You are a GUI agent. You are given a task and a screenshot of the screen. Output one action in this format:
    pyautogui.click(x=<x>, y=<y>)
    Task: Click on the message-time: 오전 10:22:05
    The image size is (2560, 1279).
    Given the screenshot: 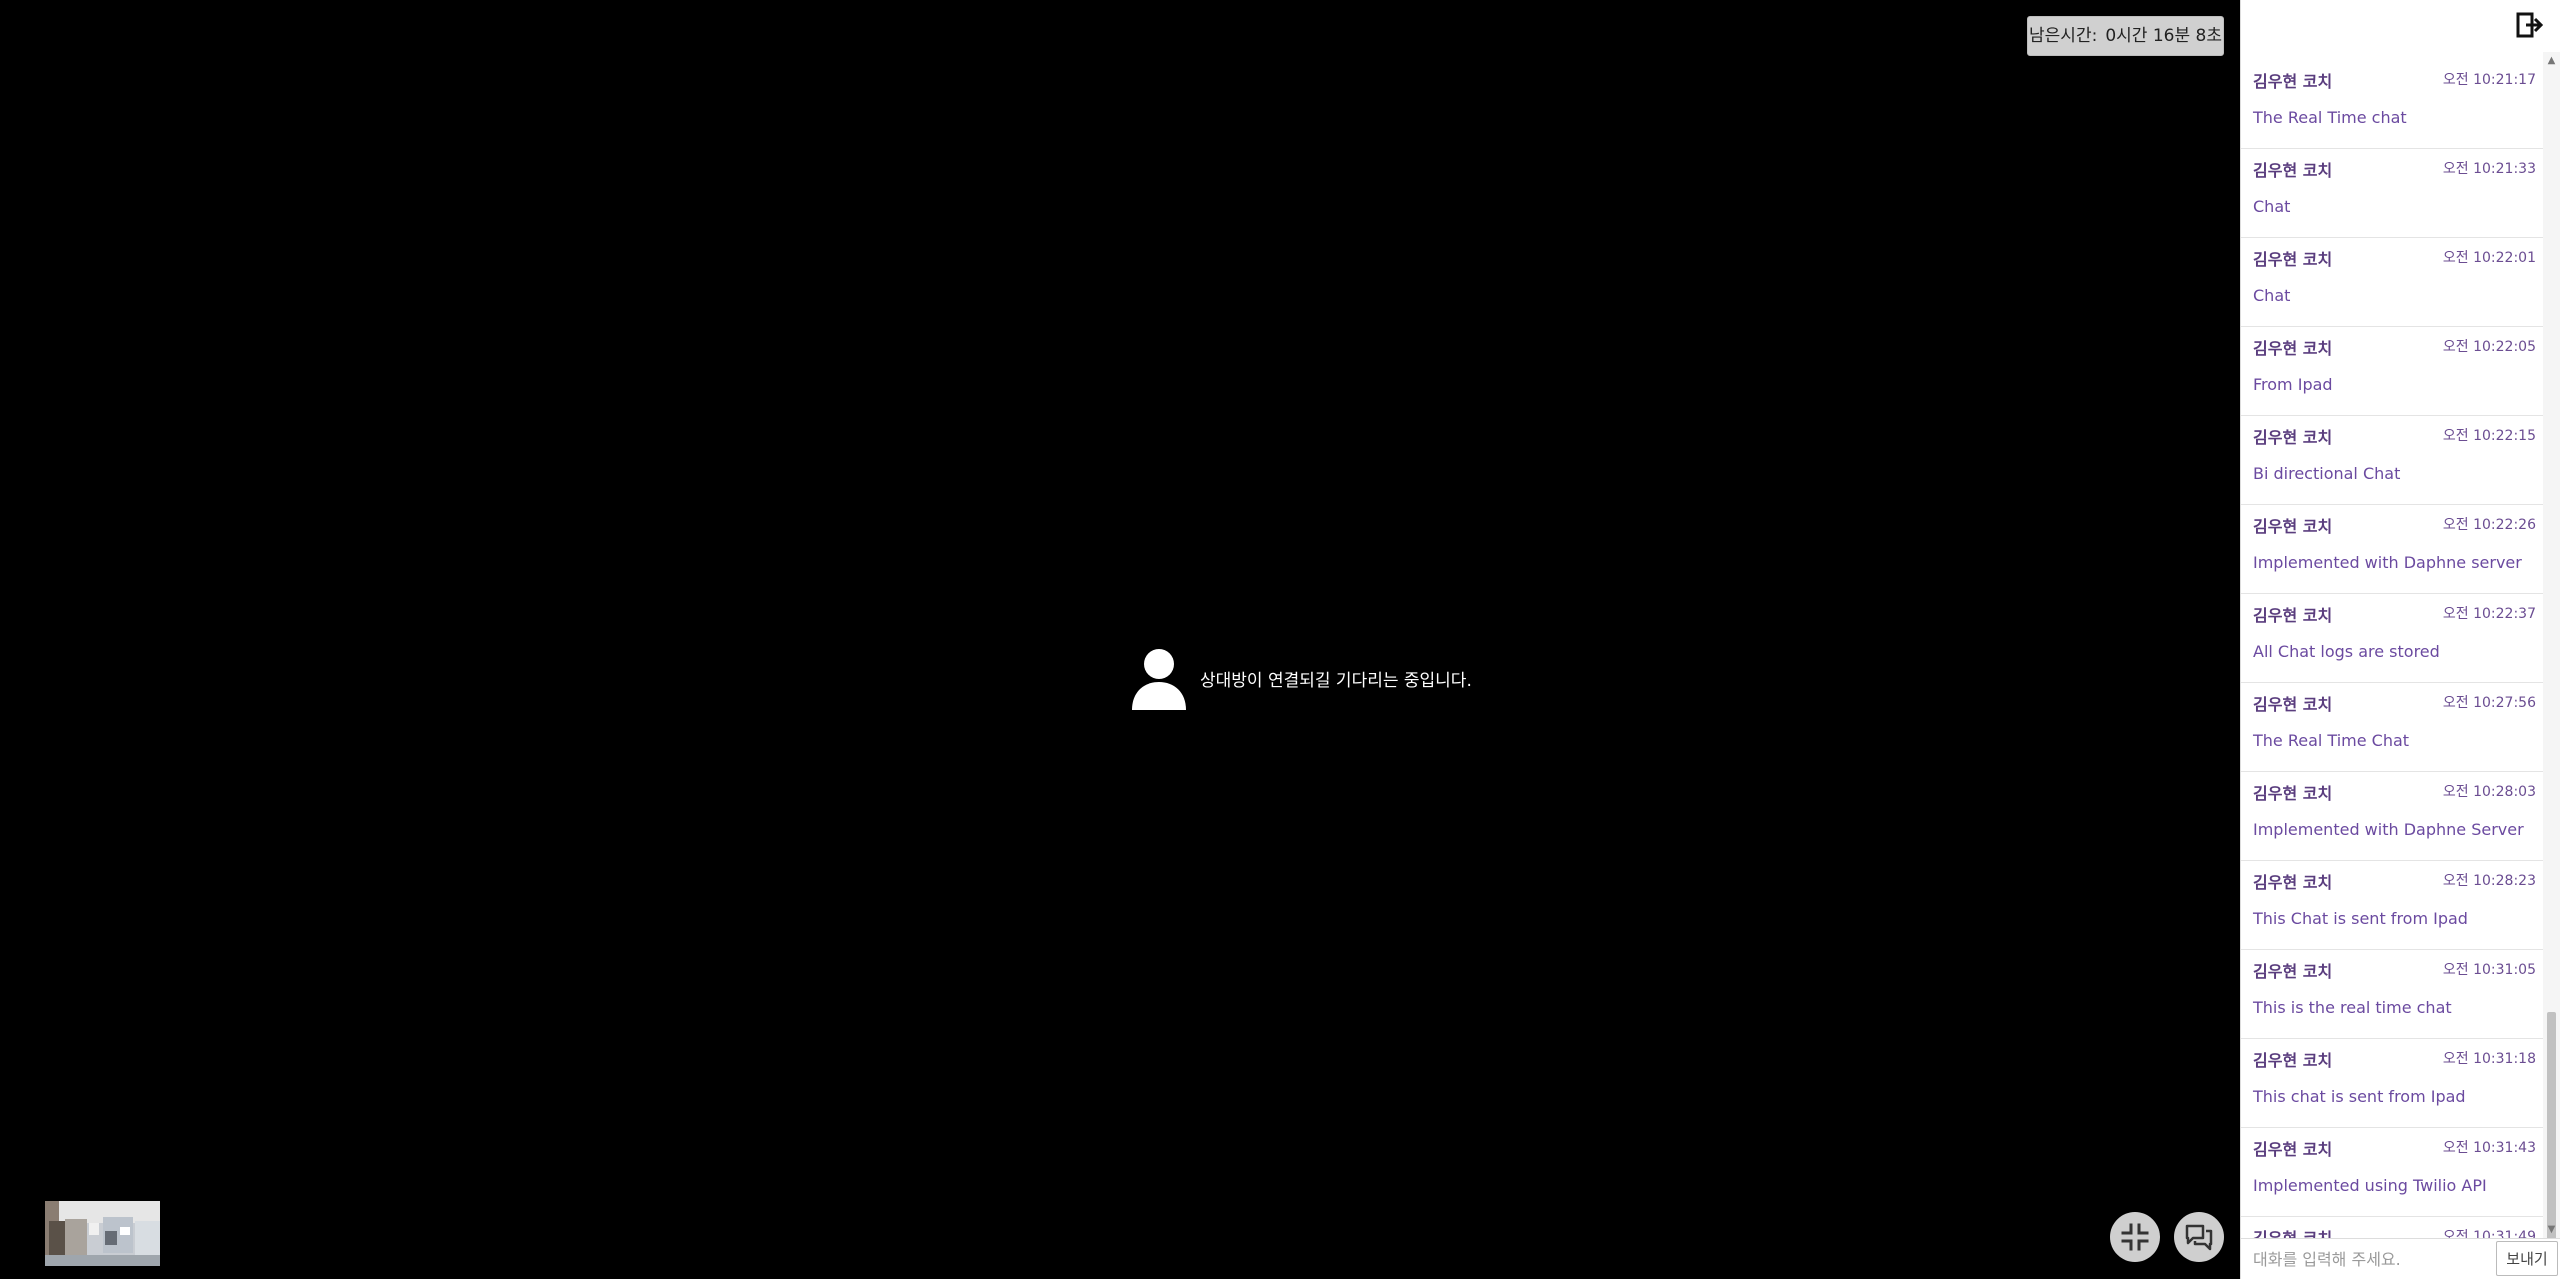 What is the action you would take?
    pyautogui.click(x=2489, y=347)
    